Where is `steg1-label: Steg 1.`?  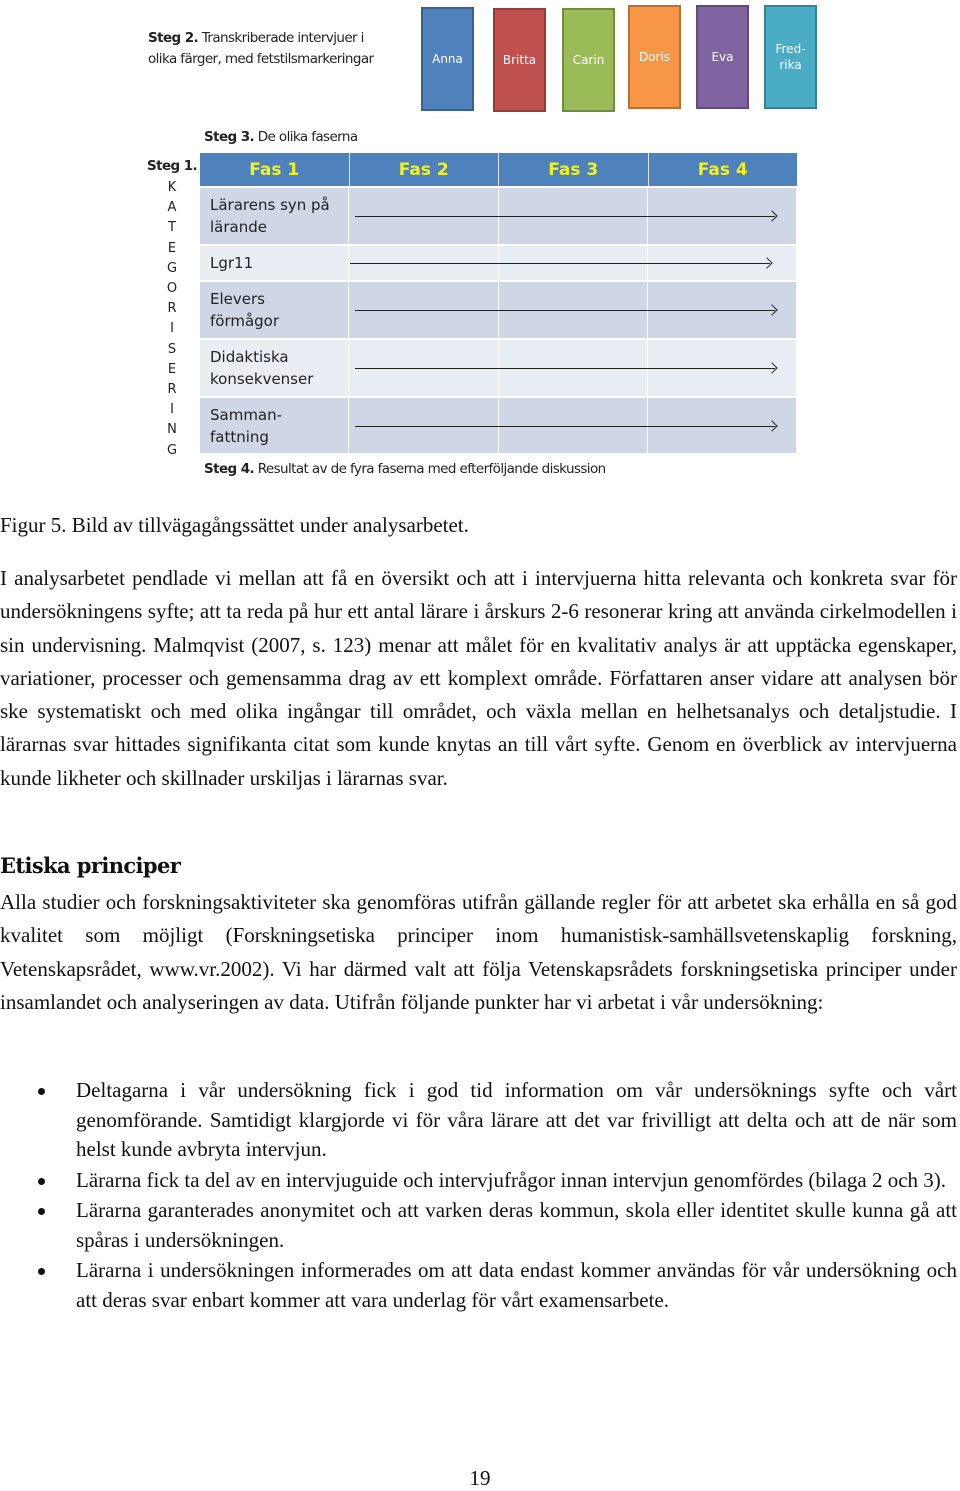
steg1-label: Steg 1. is located at coordinates (172, 166).